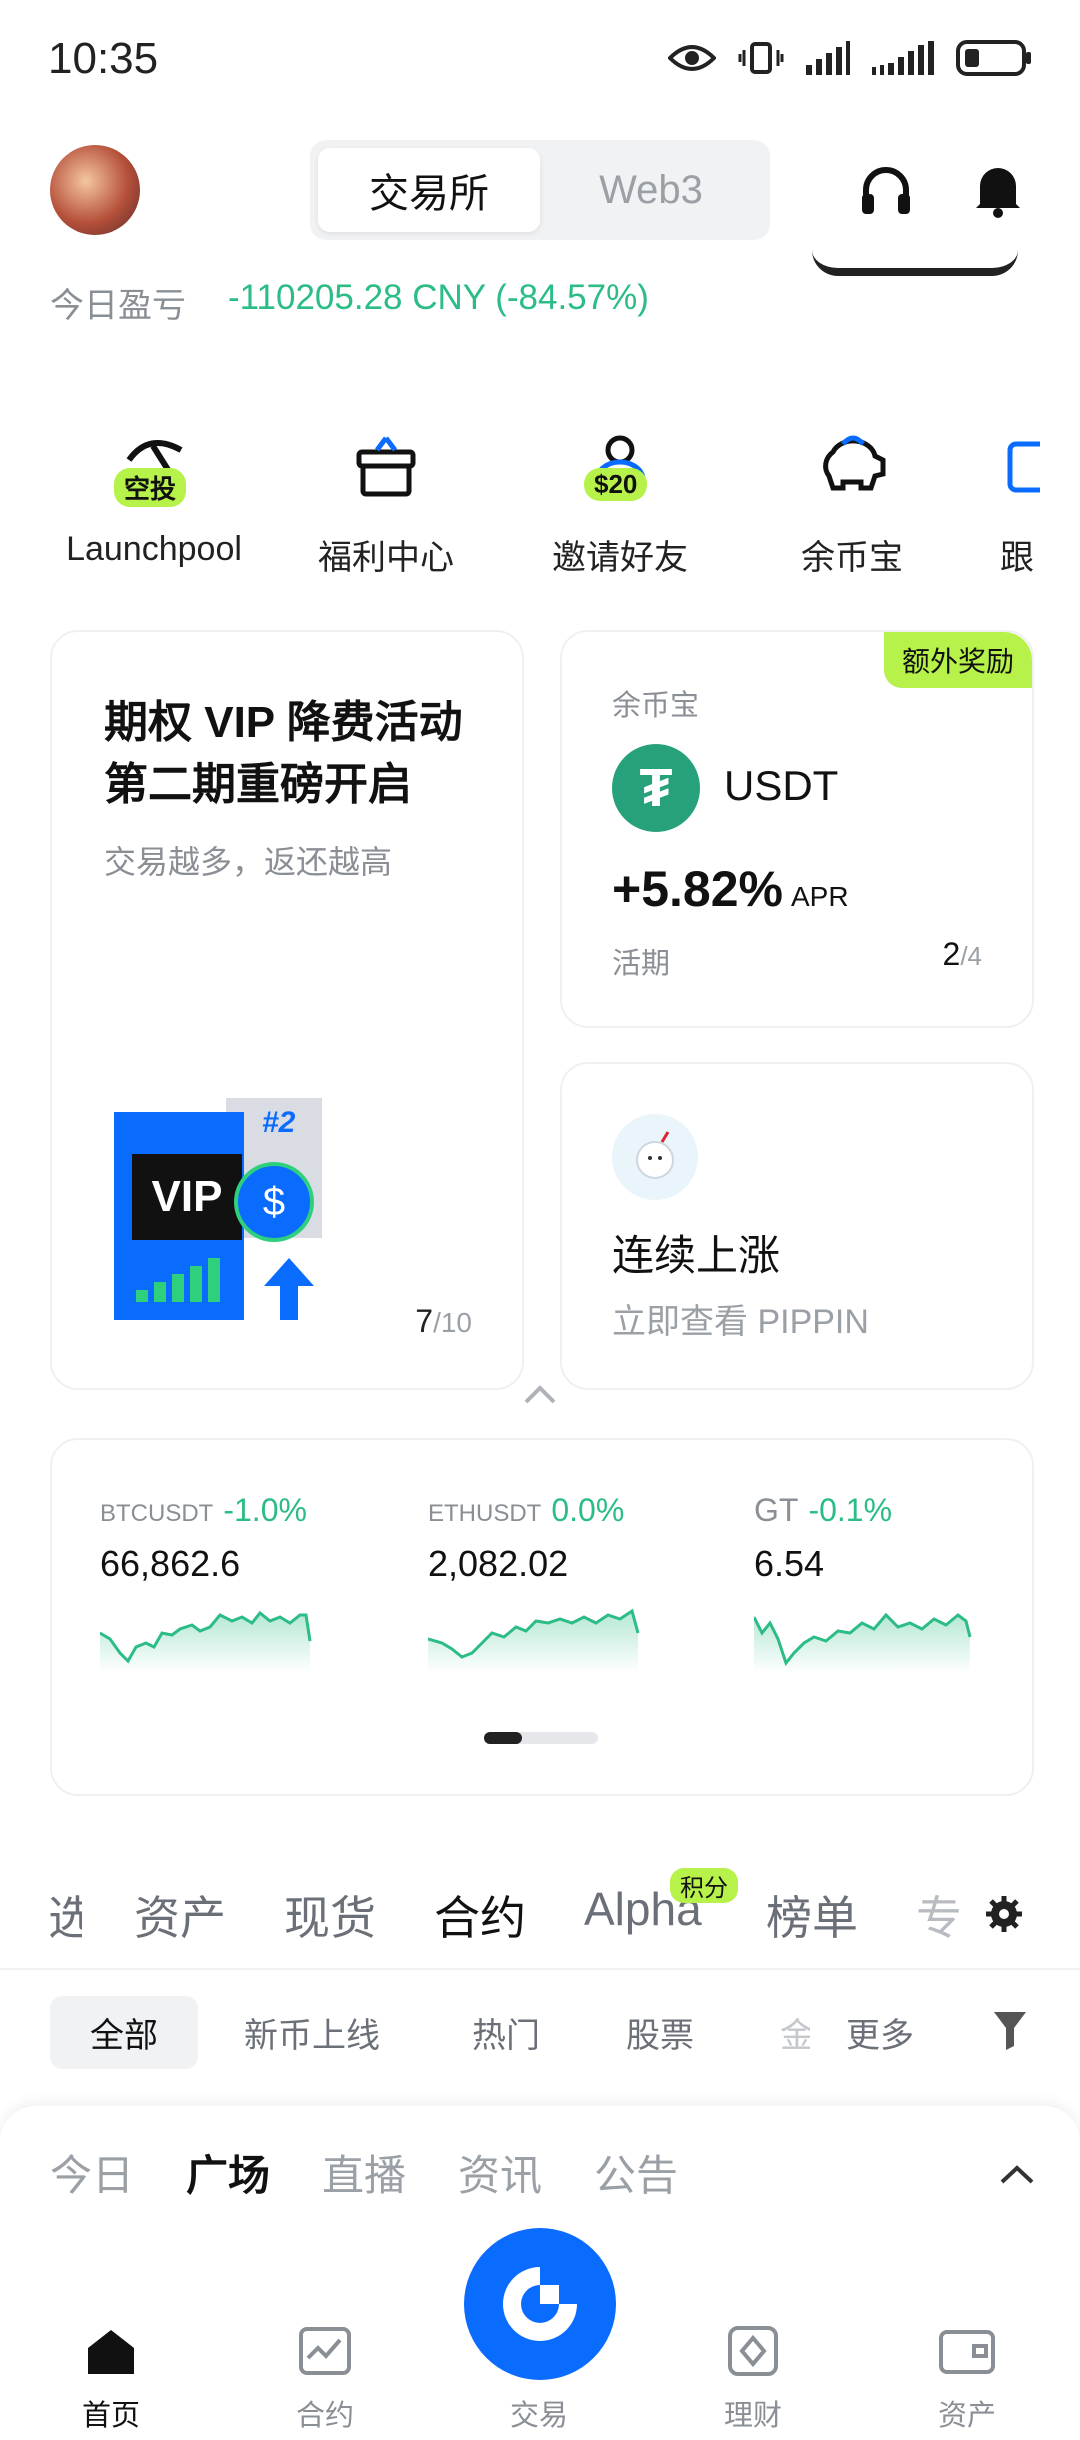  Describe the element at coordinates (863, 1642) in the screenshot. I see `sparkline-gt` at that location.